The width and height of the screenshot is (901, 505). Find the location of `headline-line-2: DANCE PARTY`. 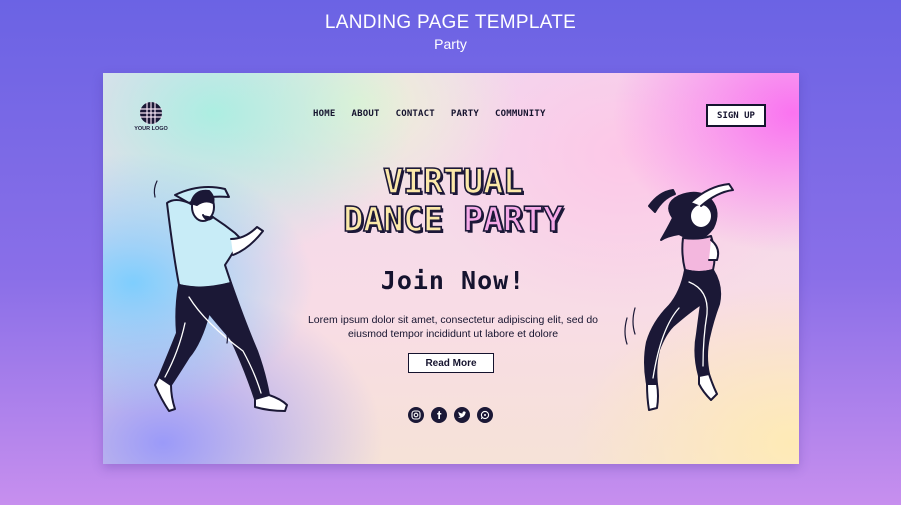

headline-line-2: DANCE PARTY is located at coordinates (453, 220).